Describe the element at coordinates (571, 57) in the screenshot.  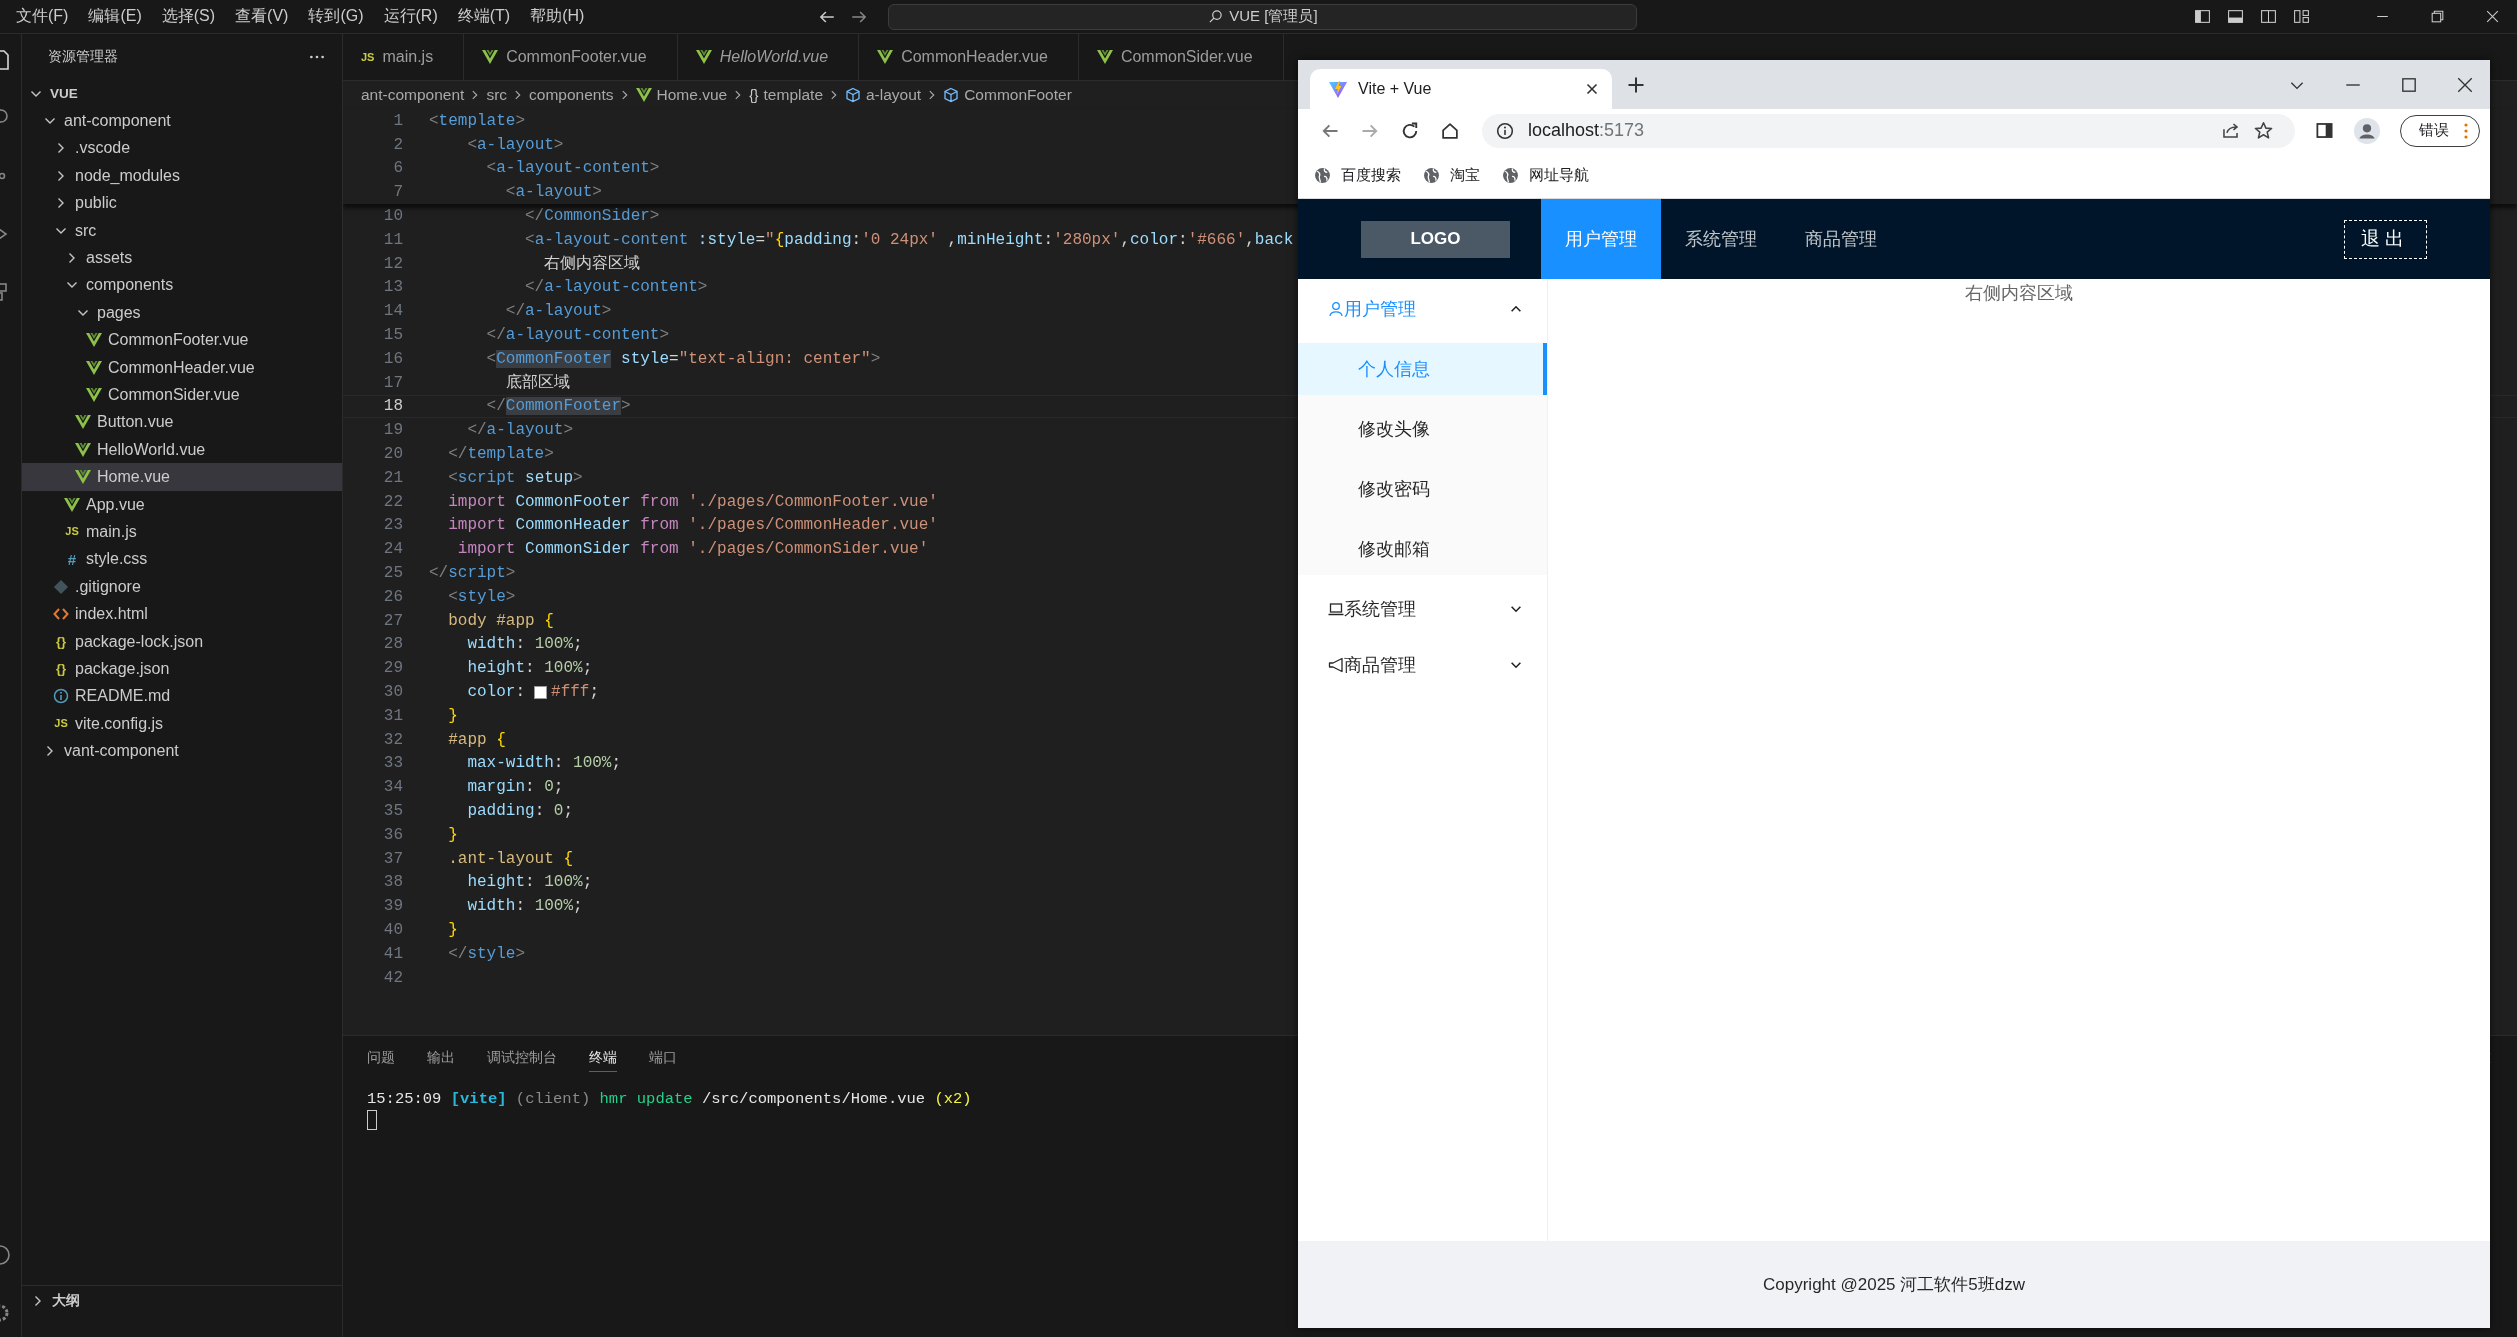
I see `editor-tab: CommonFooter.vue` at that location.